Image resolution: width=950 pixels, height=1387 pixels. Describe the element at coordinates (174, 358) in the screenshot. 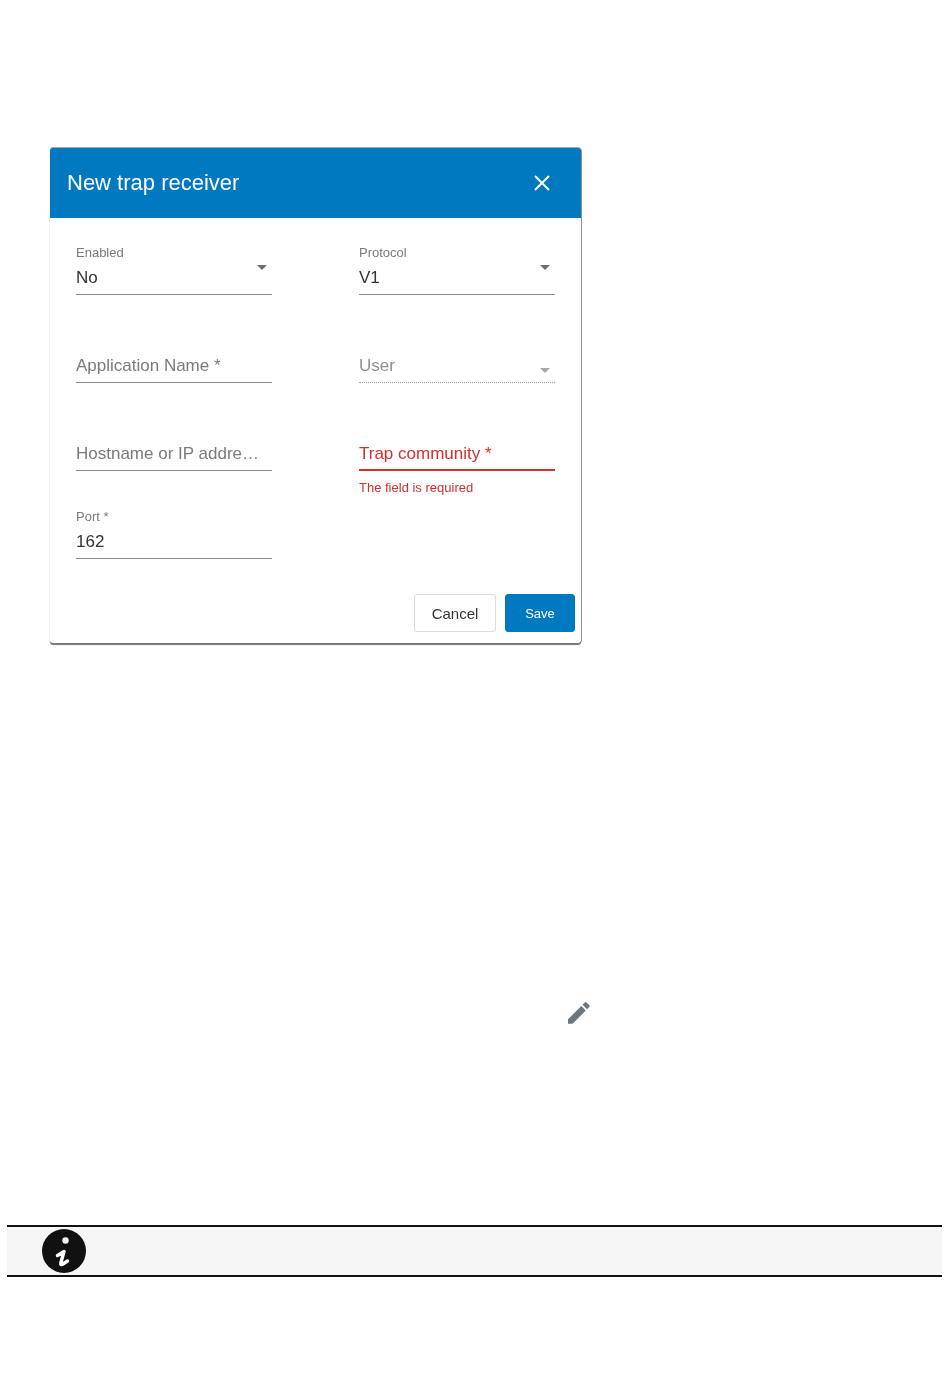

I see `text-field: Application Name *` at that location.